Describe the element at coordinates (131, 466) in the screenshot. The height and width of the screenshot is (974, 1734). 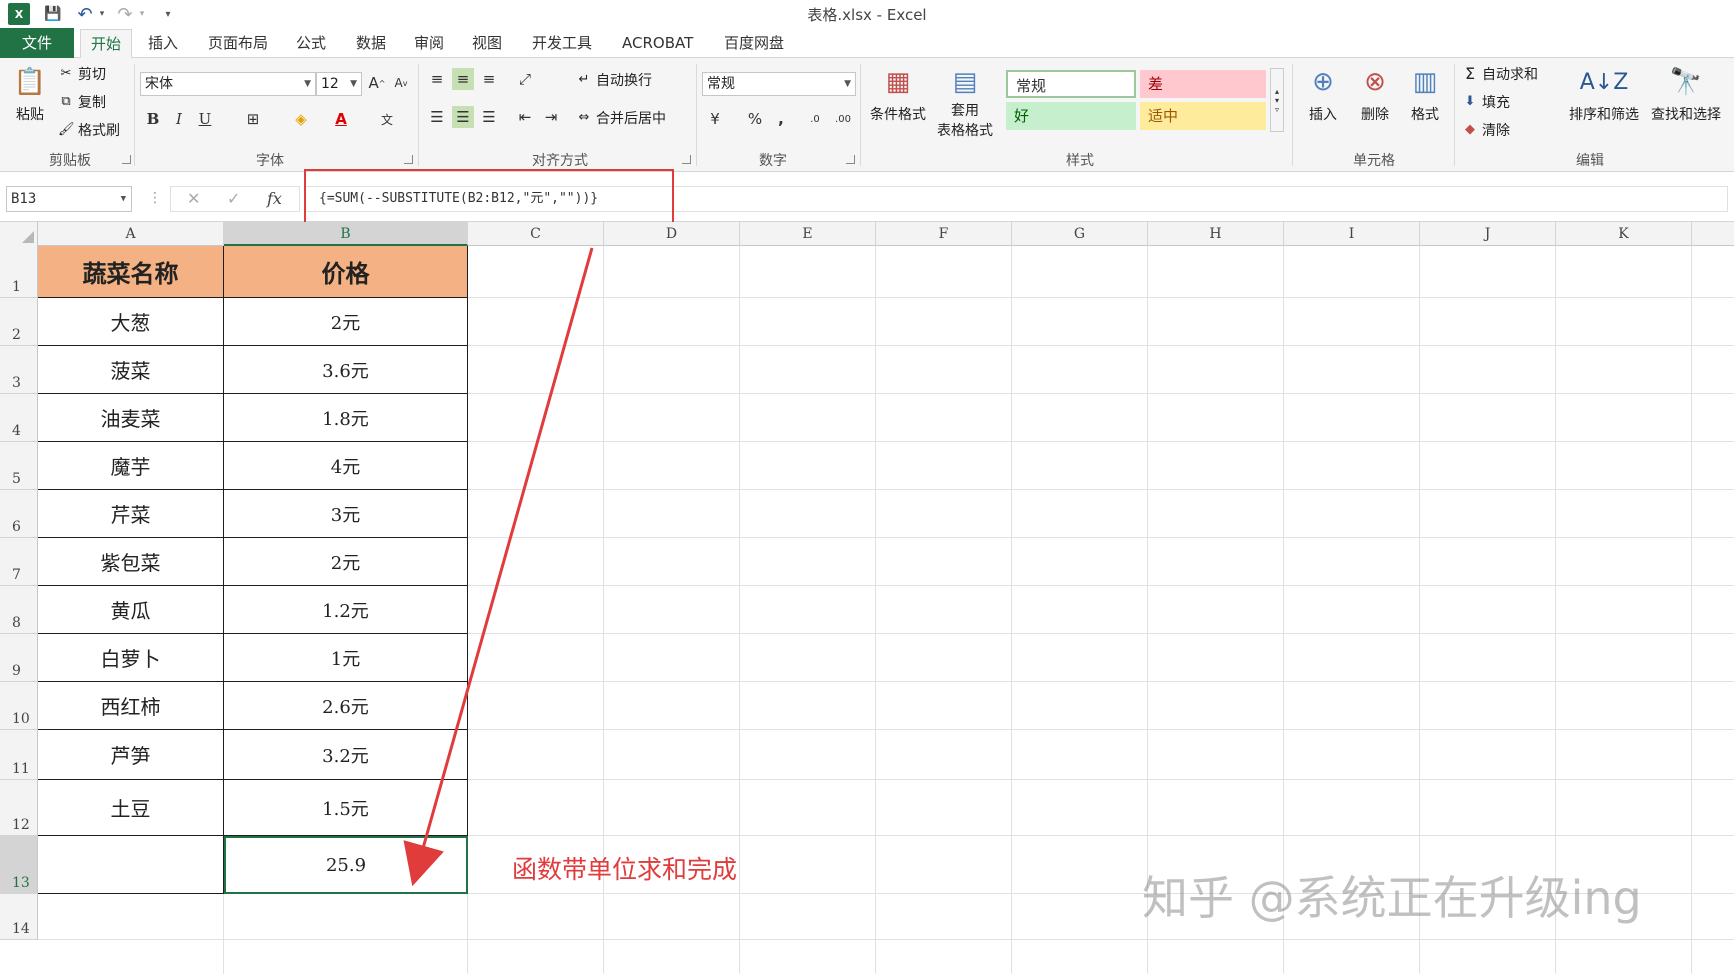
I see `vegetable-name-cell: 魔芋` at that location.